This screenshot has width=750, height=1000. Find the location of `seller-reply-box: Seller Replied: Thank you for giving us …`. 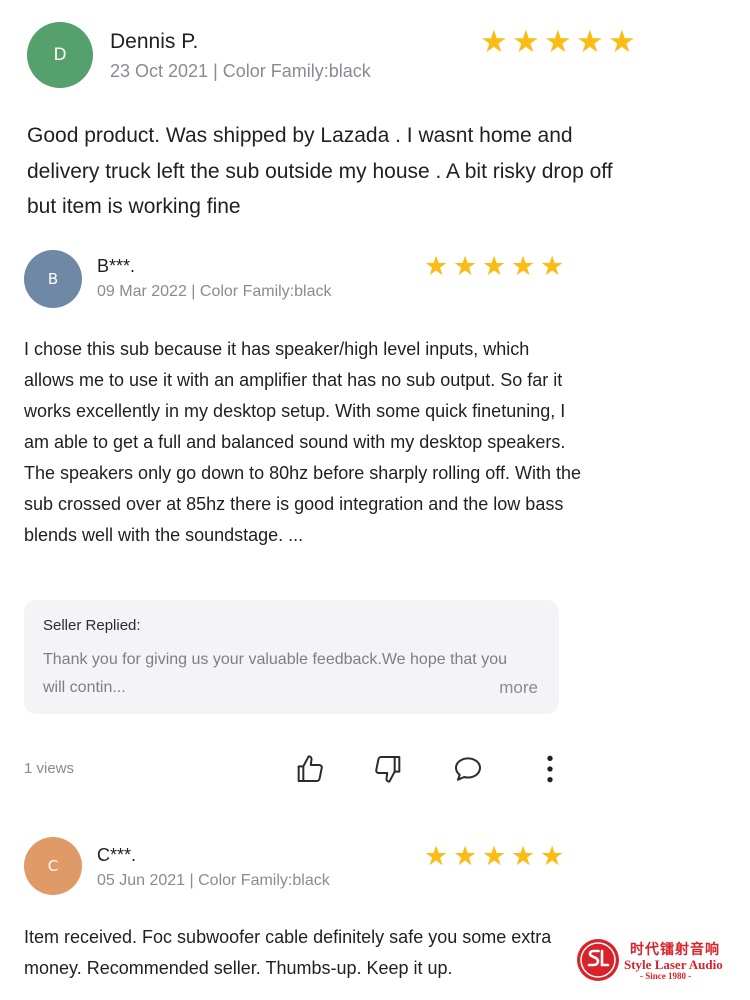

seller-reply-box: Seller Replied: Thank you for giving us … is located at coordinates (291, 657).